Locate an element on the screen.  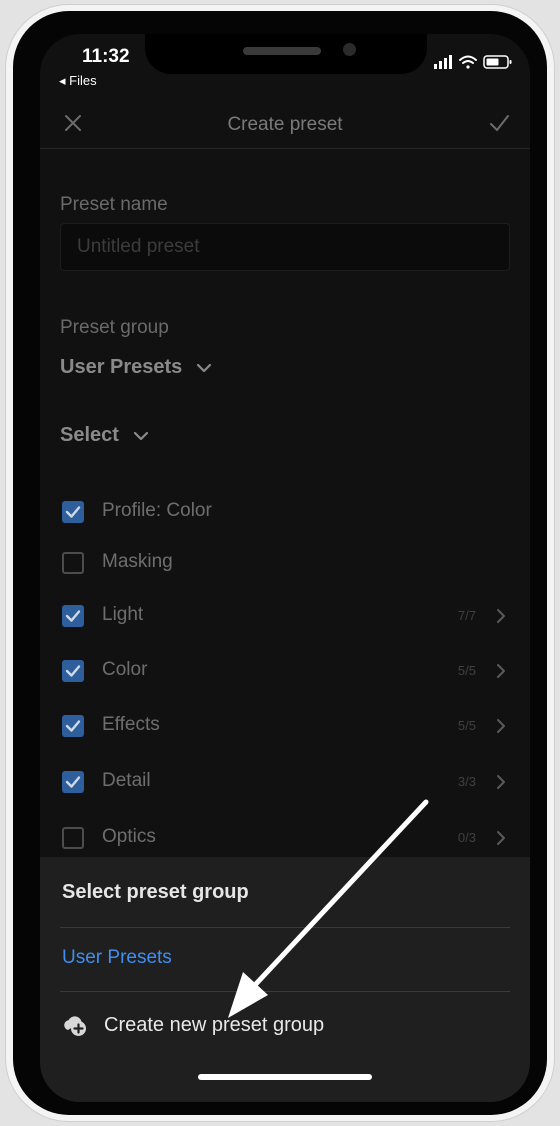
category-label: Profile: Color is located at coordinates (157, 510).